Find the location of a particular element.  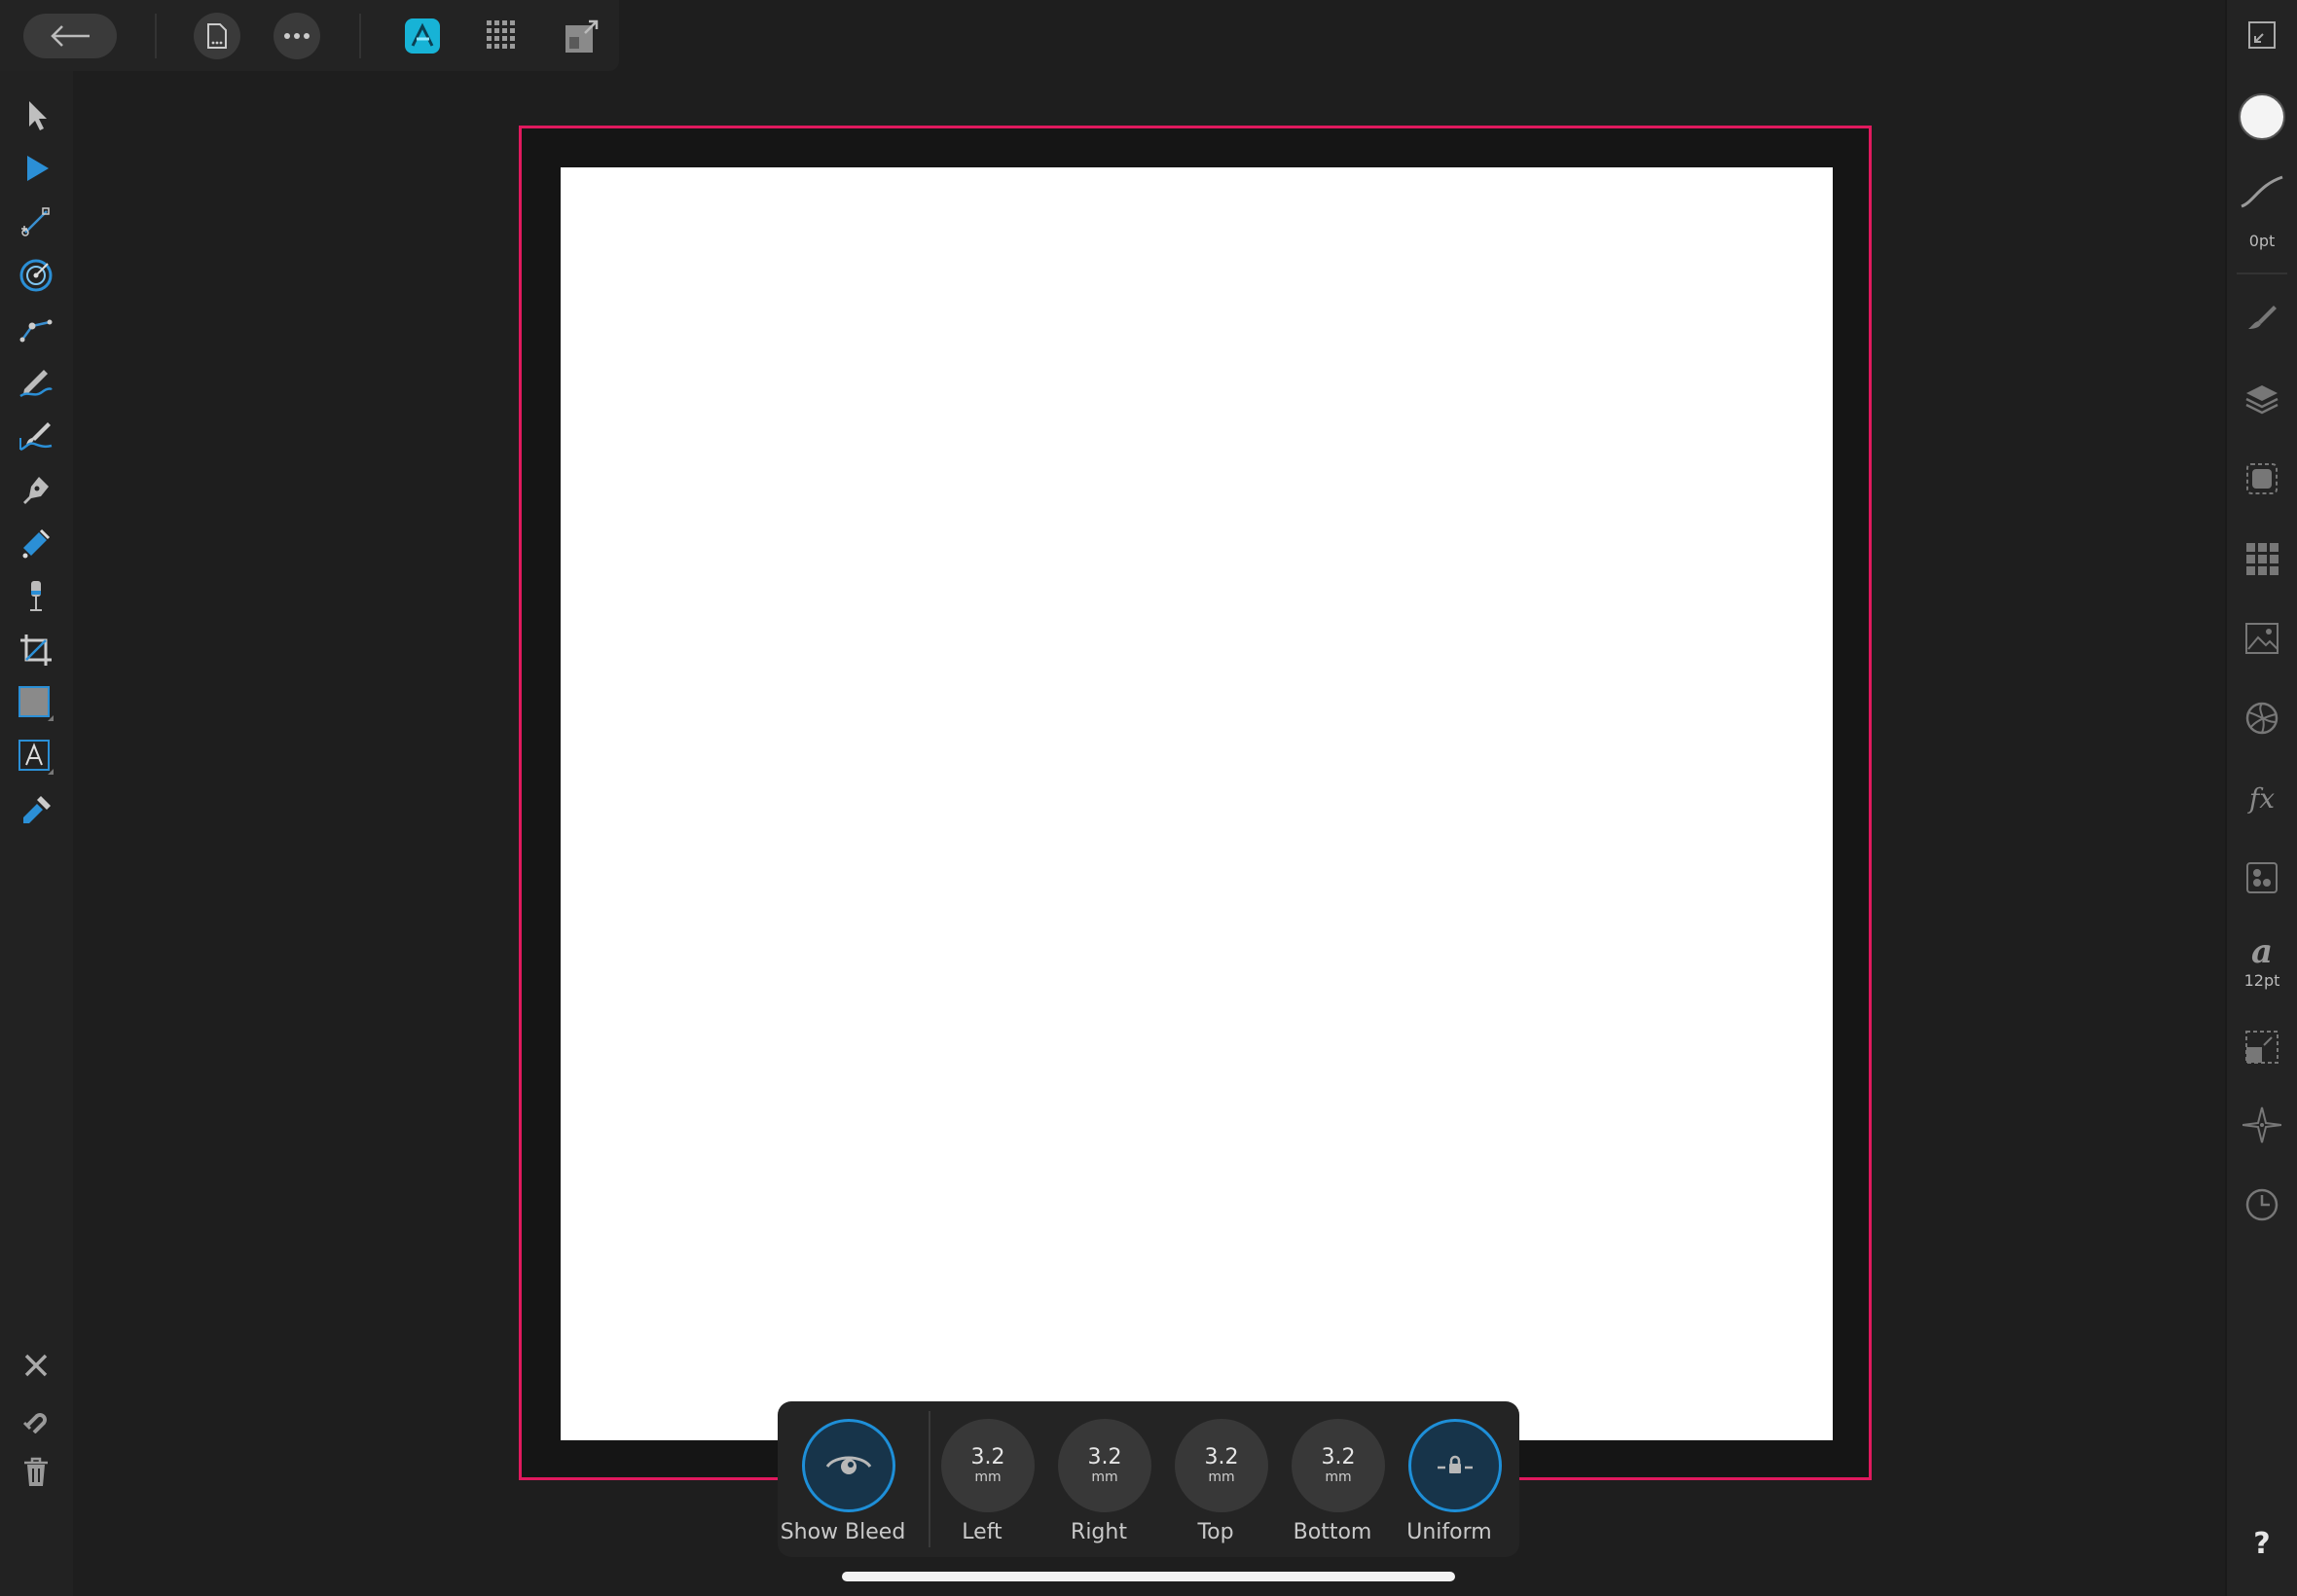

fullscreen-icon is located at coordinates (2262, 35).